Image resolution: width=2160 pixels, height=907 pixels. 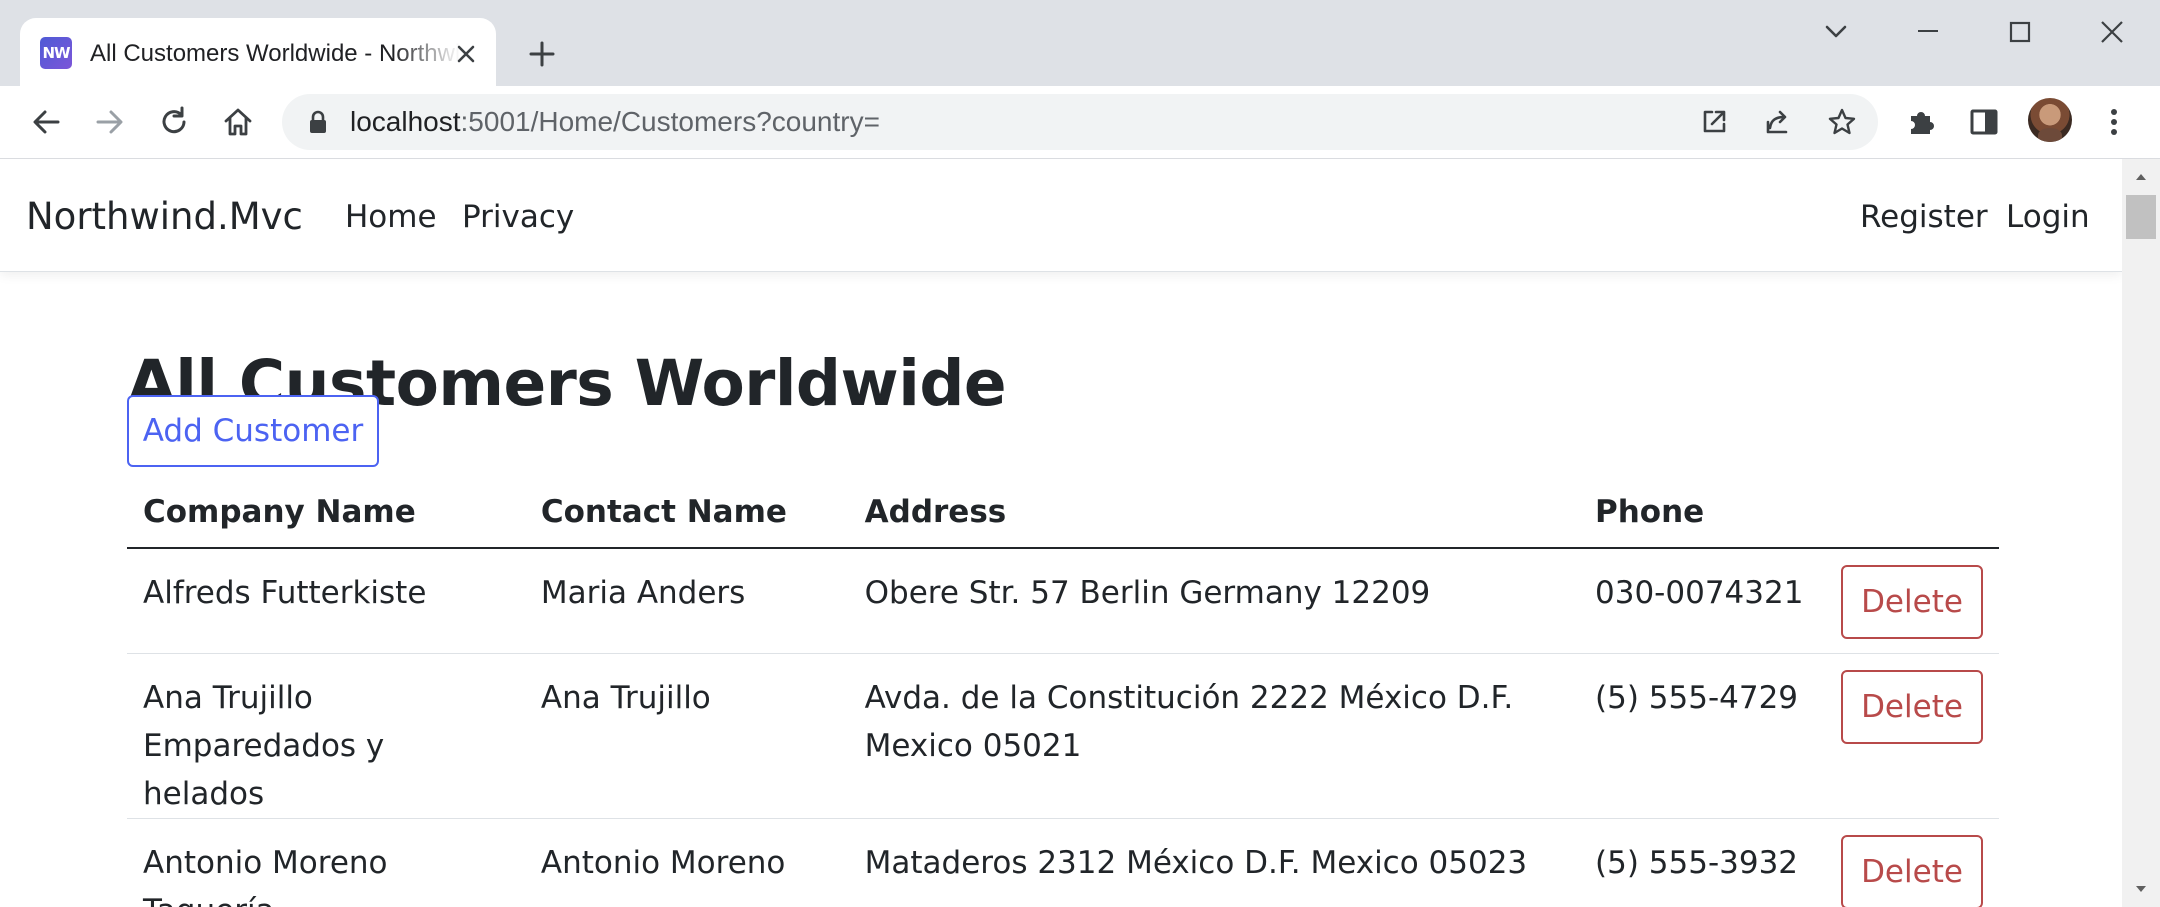 I want to click on header-contact-name: Contact Name, so click(x=686, y=513).